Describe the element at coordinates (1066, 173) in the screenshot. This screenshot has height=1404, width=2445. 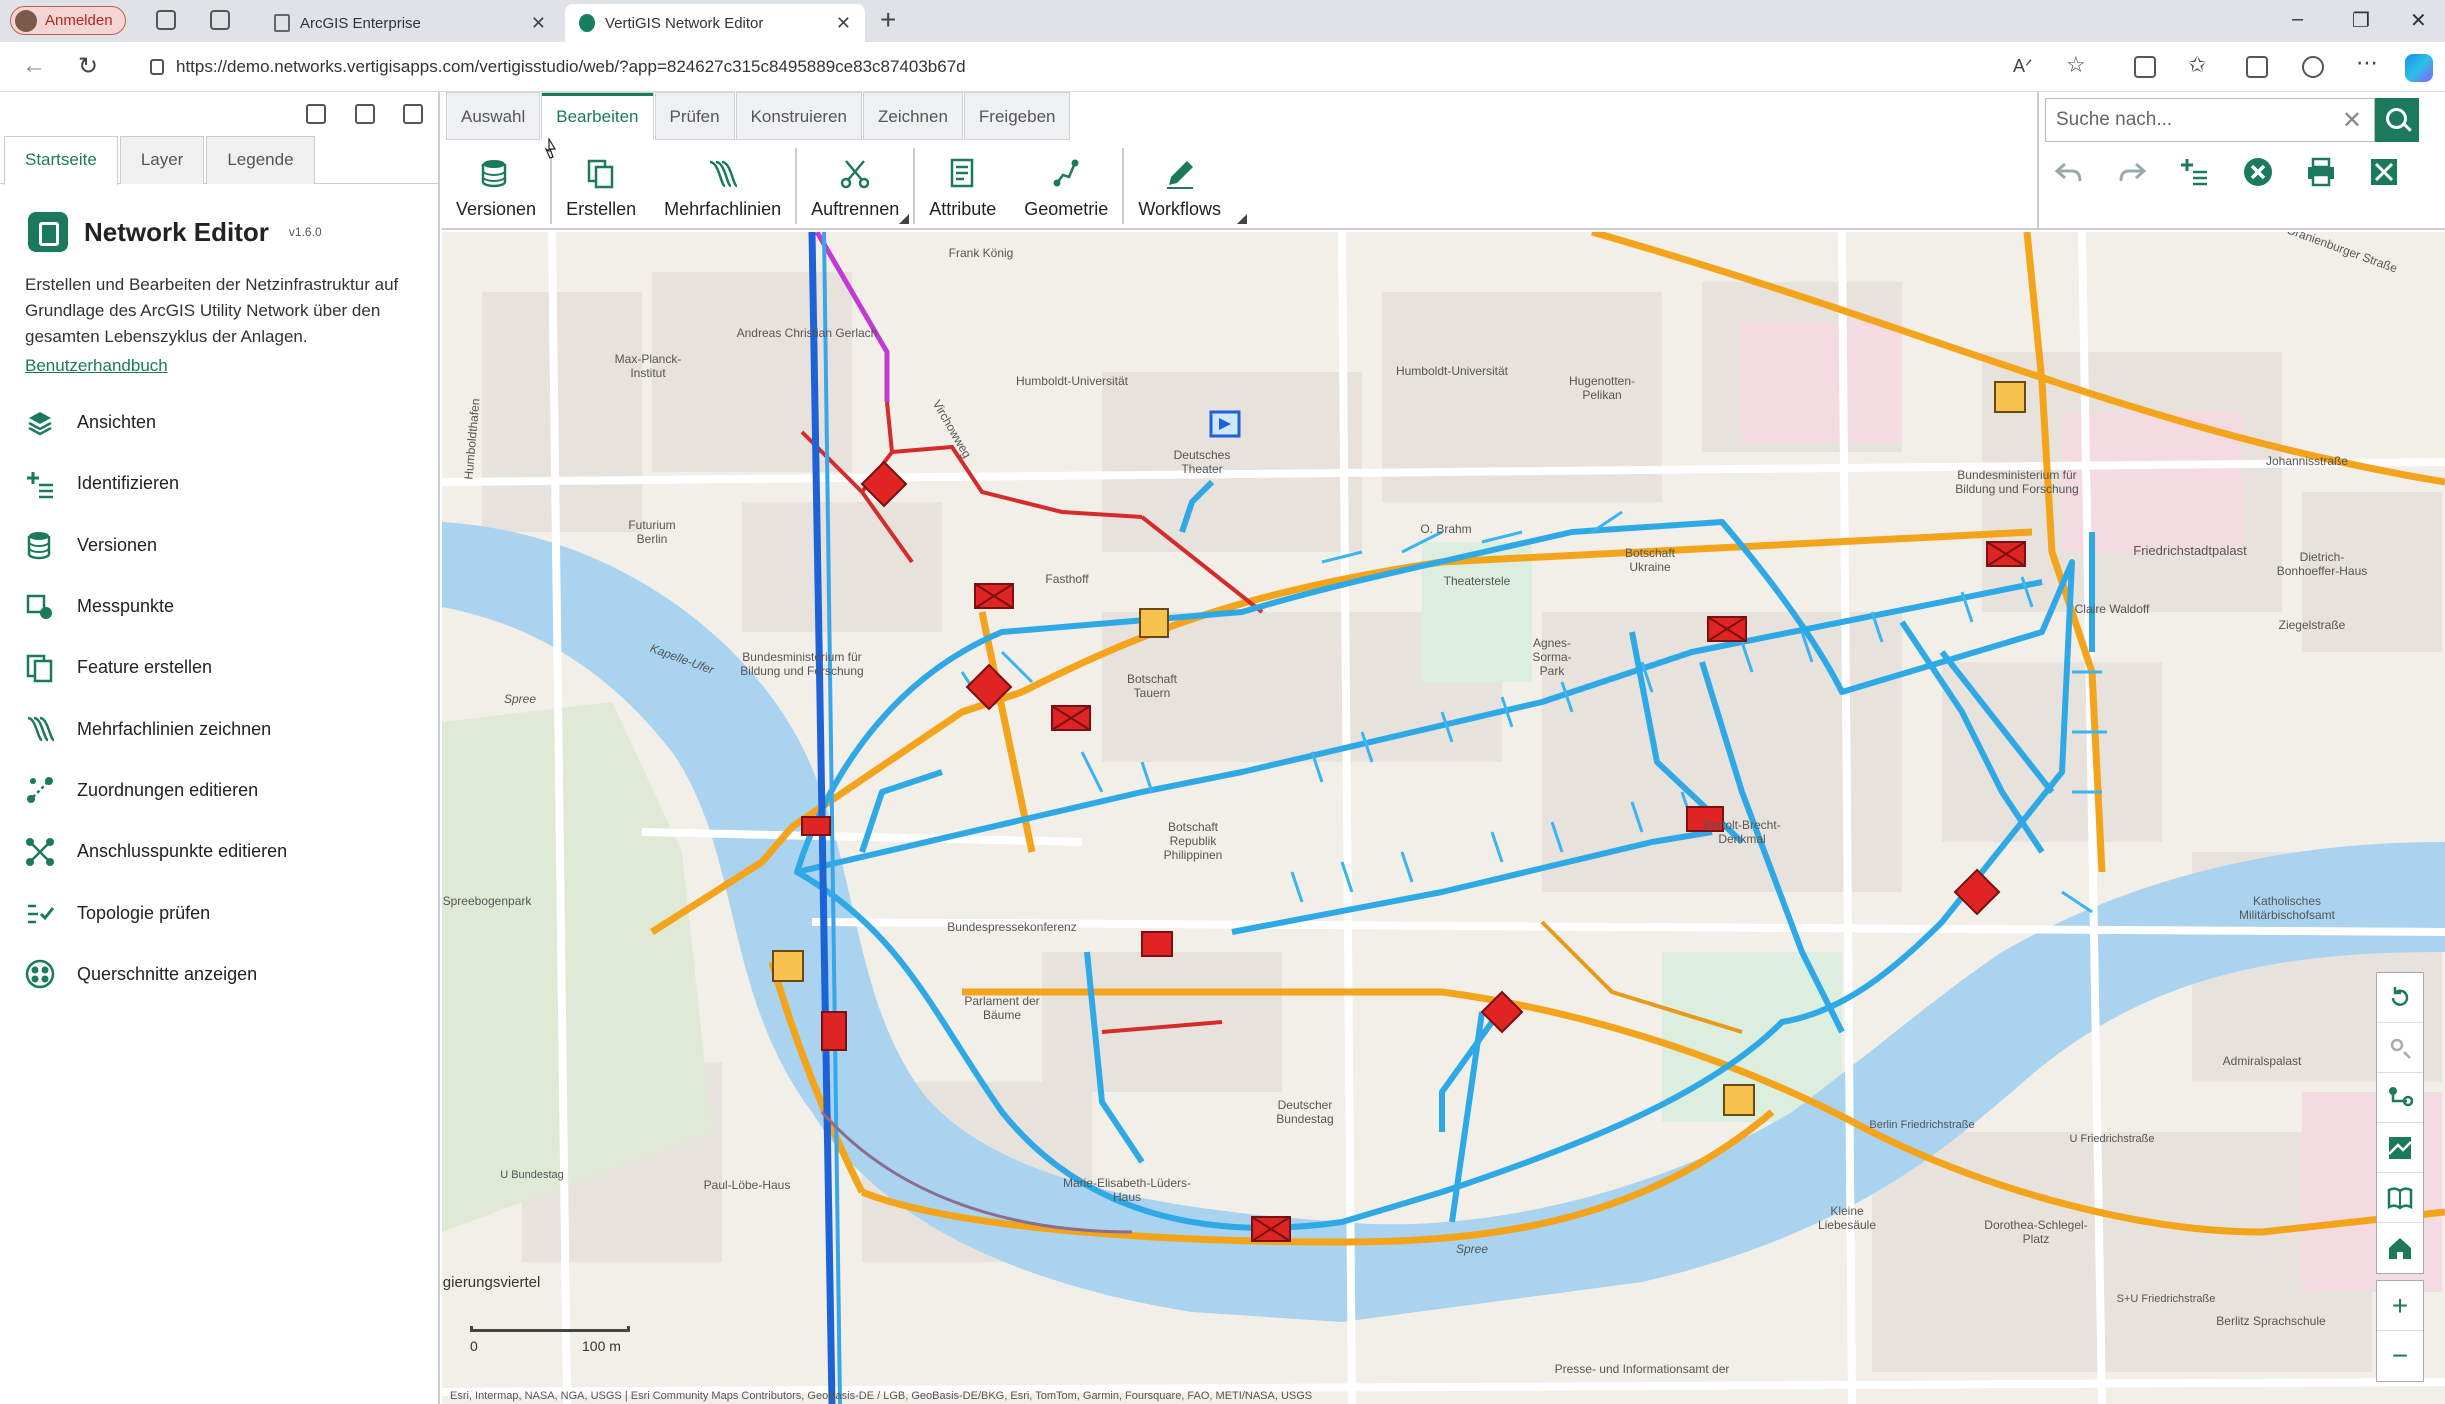
I see `geometry-icon` at that location.